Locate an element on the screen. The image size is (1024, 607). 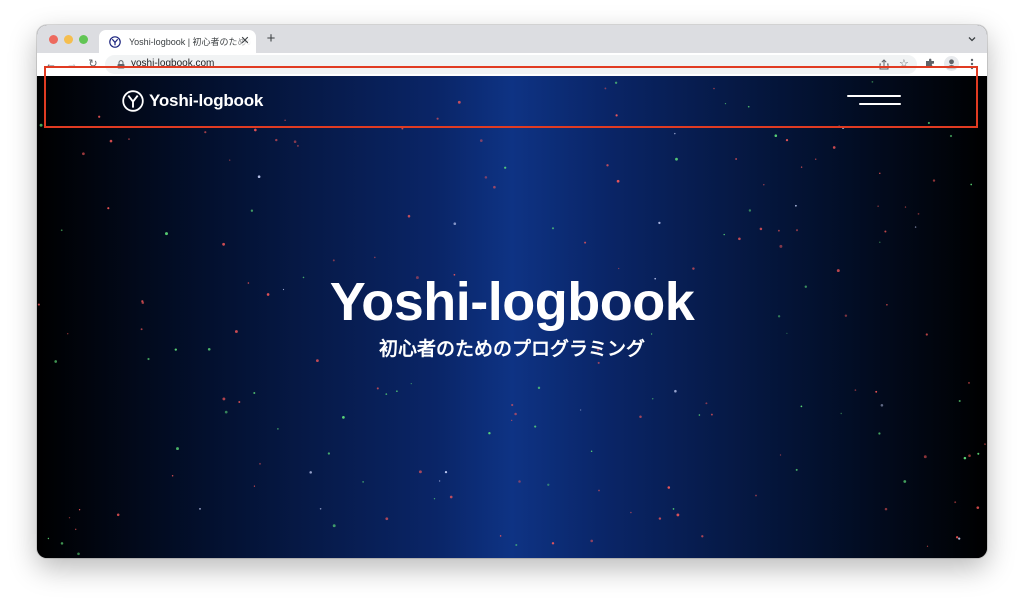
window-minimize-button is located at coordinates (68, 39).